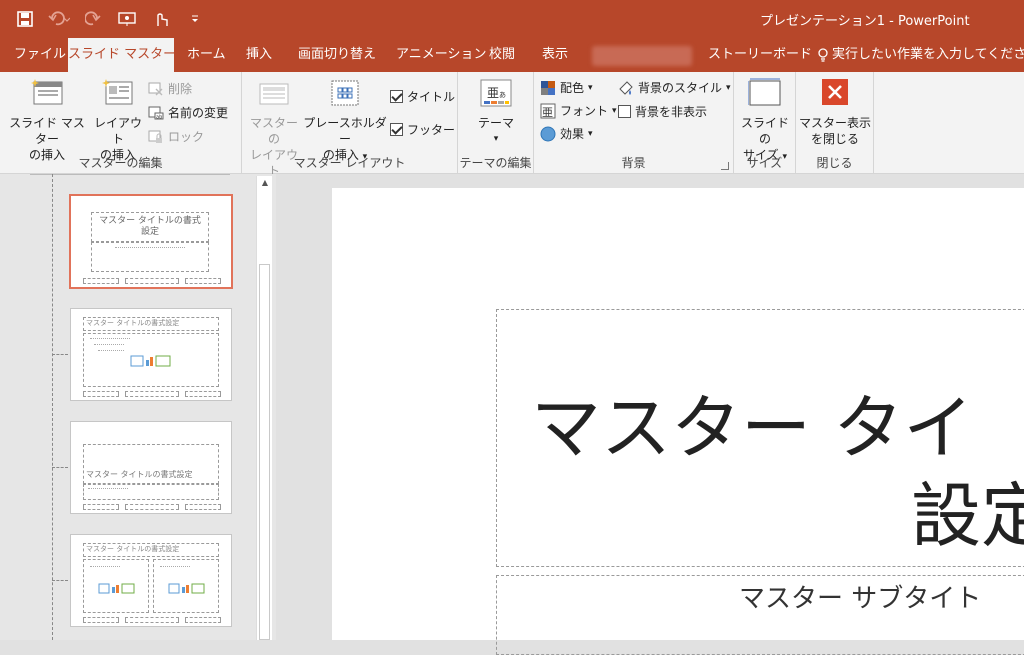  What do you see at coordinates (834, 123) in the screenshot?
I see `close-master-label-1: マスター表示` at bounding box center [834, 123].